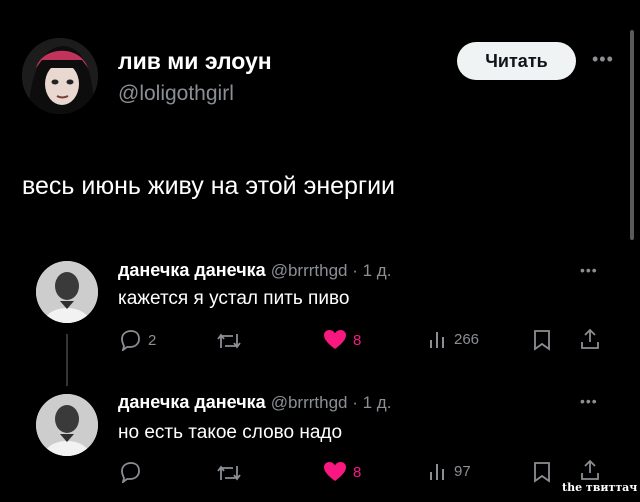  I want to click on tweet-text: весь июнь живу на этой энергии, so click(208, 186).